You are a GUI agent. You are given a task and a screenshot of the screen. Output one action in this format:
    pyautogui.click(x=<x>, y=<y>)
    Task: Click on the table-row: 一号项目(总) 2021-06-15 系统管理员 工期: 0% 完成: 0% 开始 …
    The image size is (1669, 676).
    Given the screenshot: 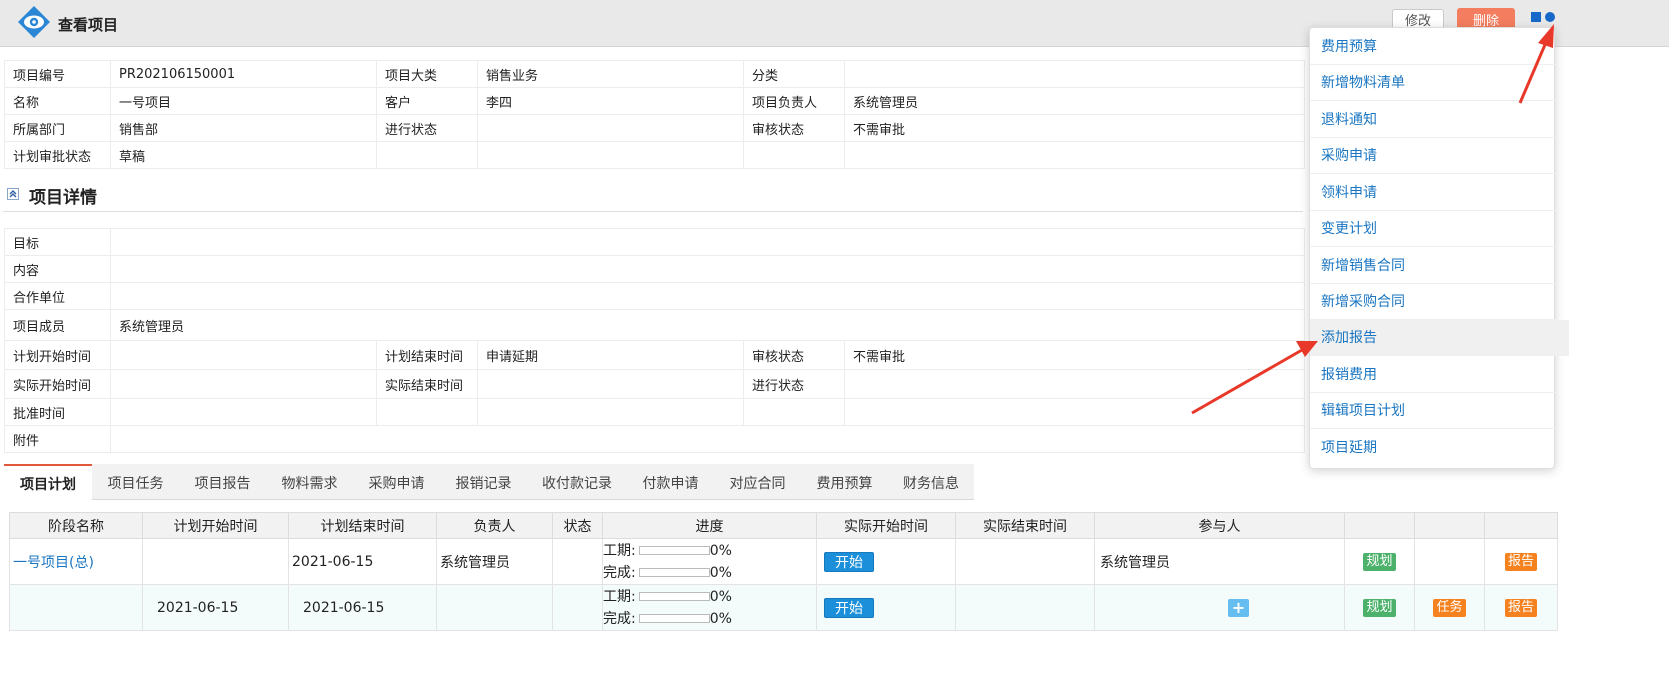 What is the action you would take?
    pyautogui.click(x=783, y=561)
    